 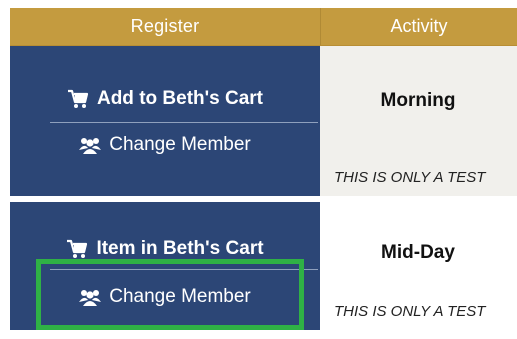 I want to click on users-icon, so click(x=90, y=145).